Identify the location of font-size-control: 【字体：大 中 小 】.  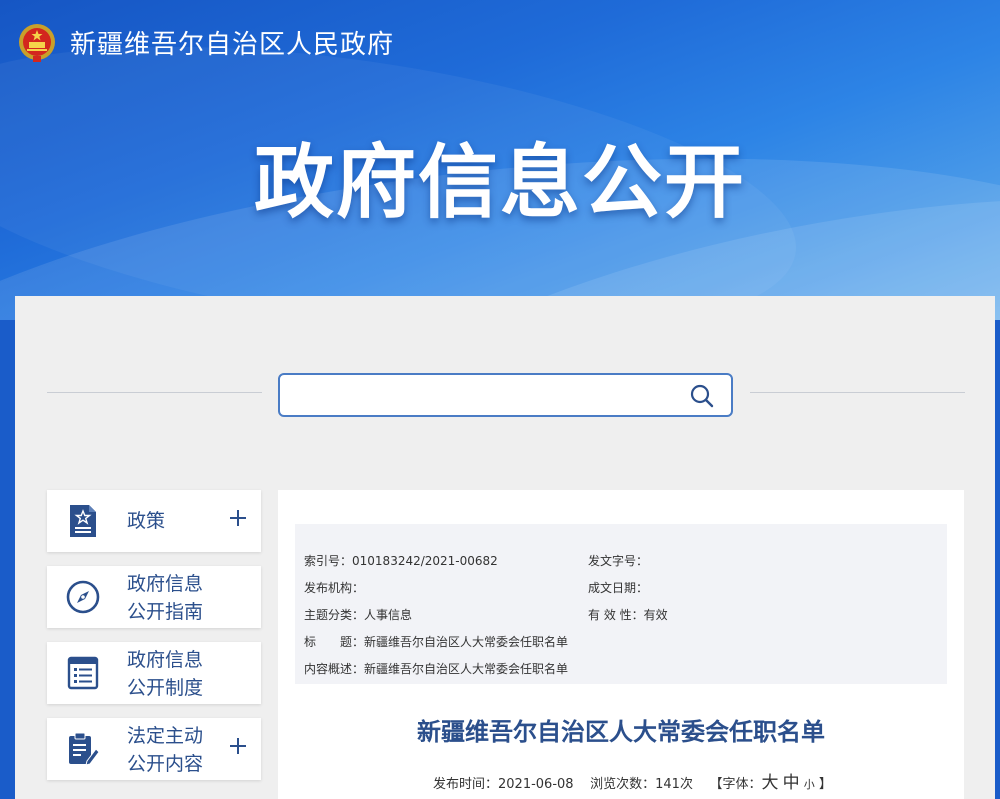
(770, 783).